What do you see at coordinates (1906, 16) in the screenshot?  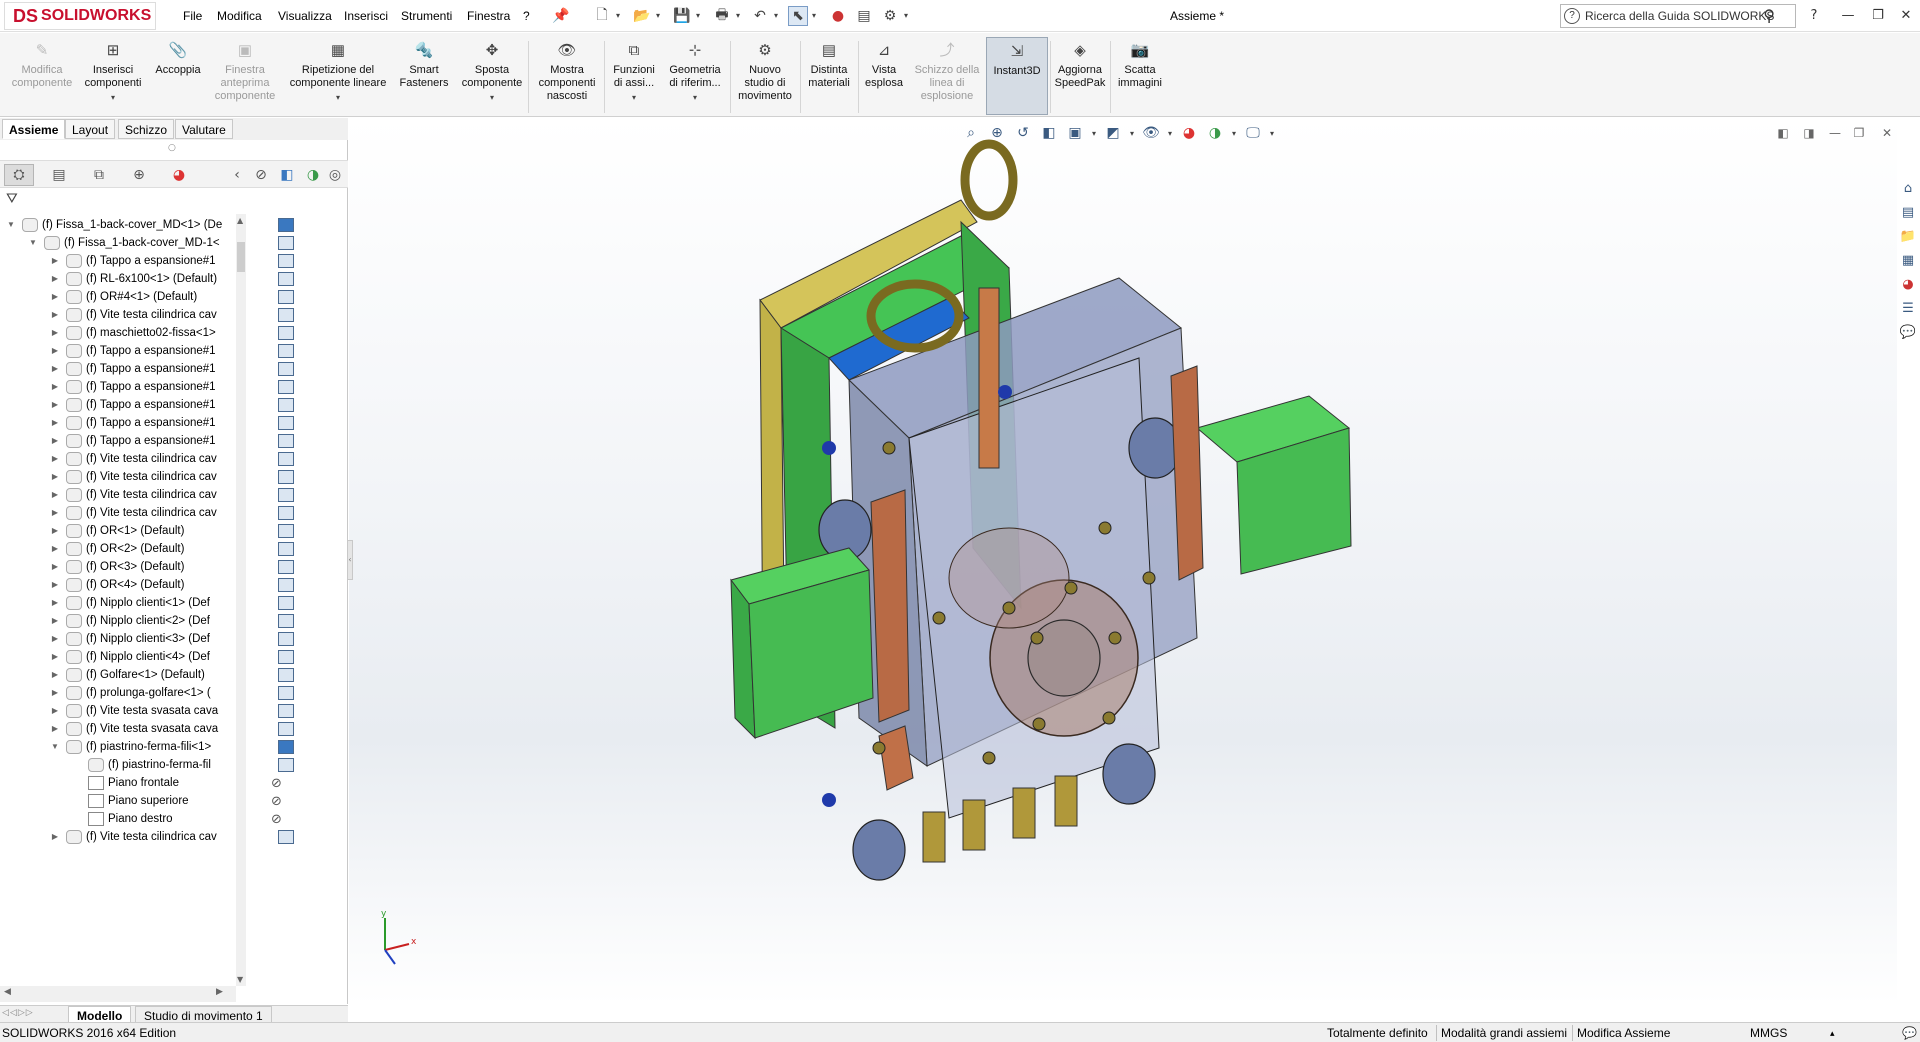 I see `close-button: ✕` at bounding box center [1906, 16].